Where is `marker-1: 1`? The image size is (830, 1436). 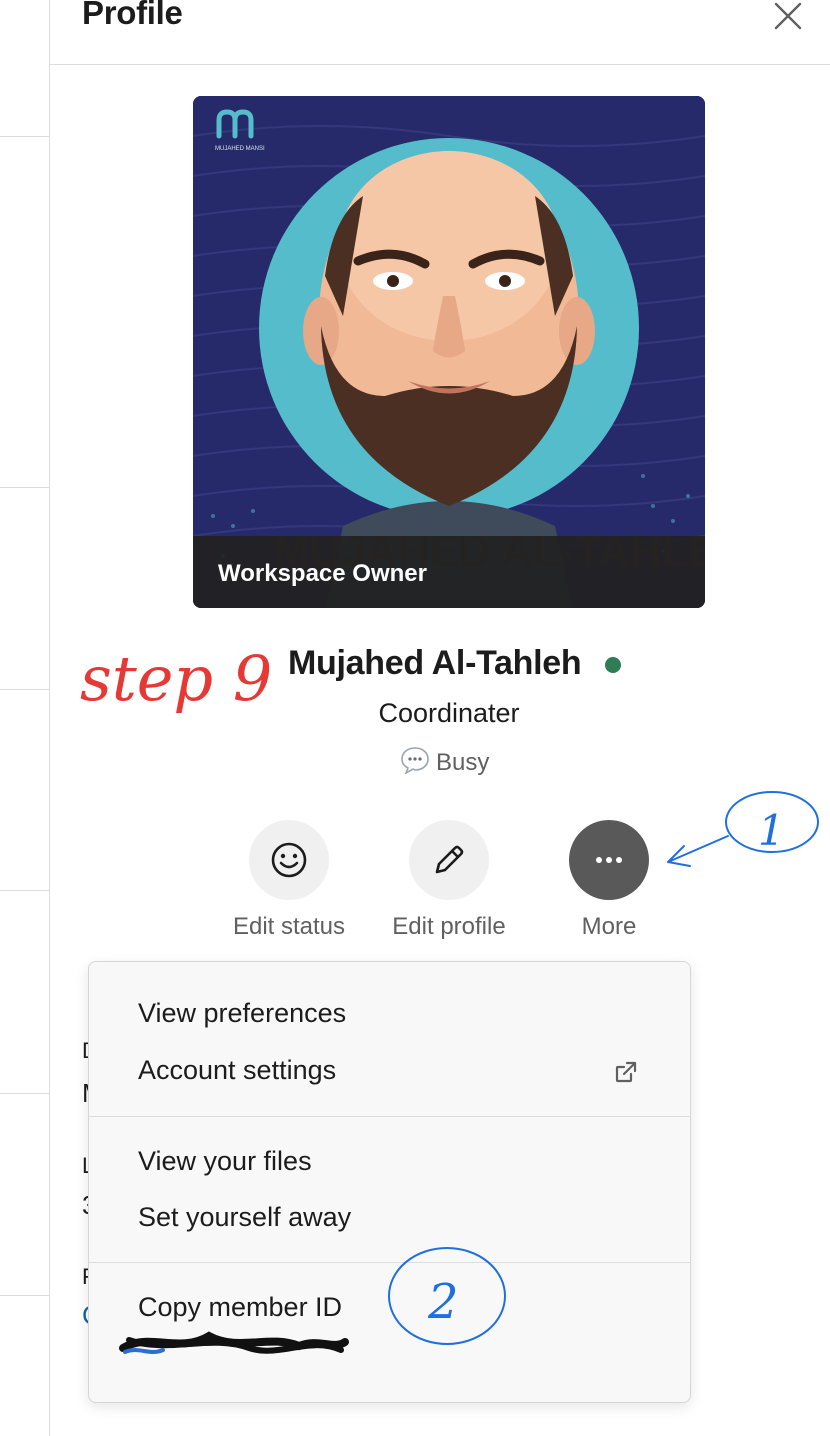
marker-1: 1 is located at coordinates (771, 830).